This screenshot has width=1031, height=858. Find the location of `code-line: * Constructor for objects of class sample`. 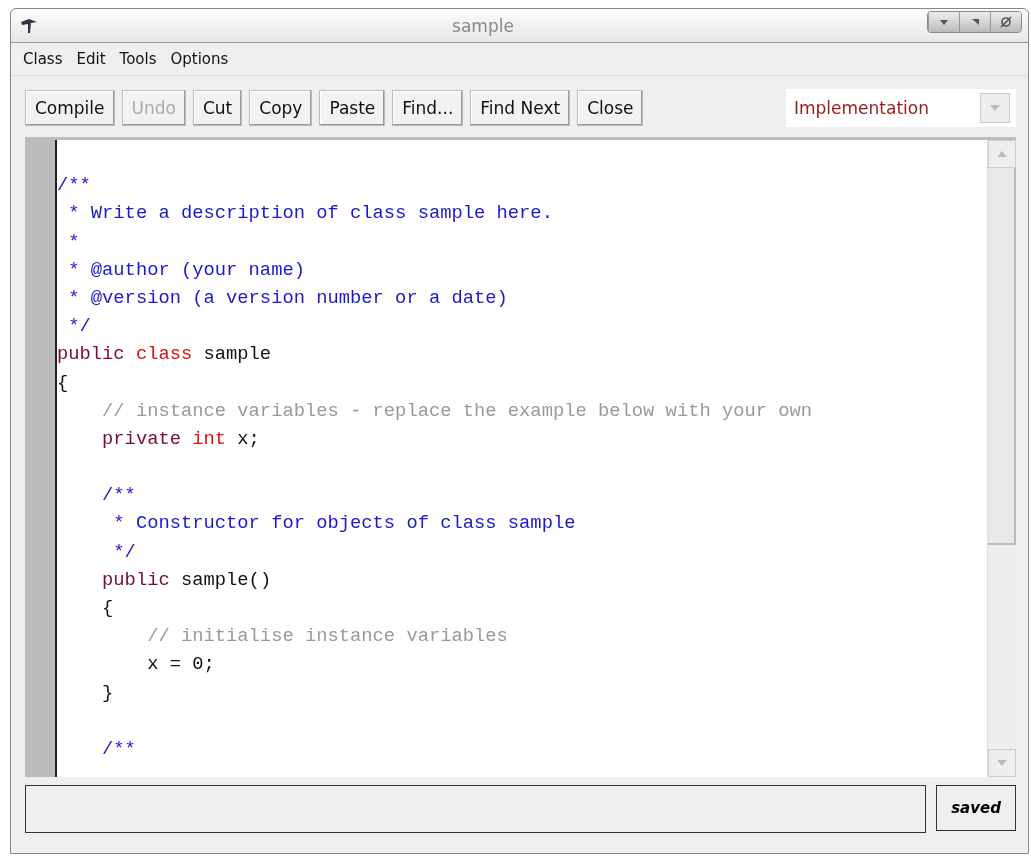

code-line: * Constructor for objects of class sample is located at coordinates (344, 524).